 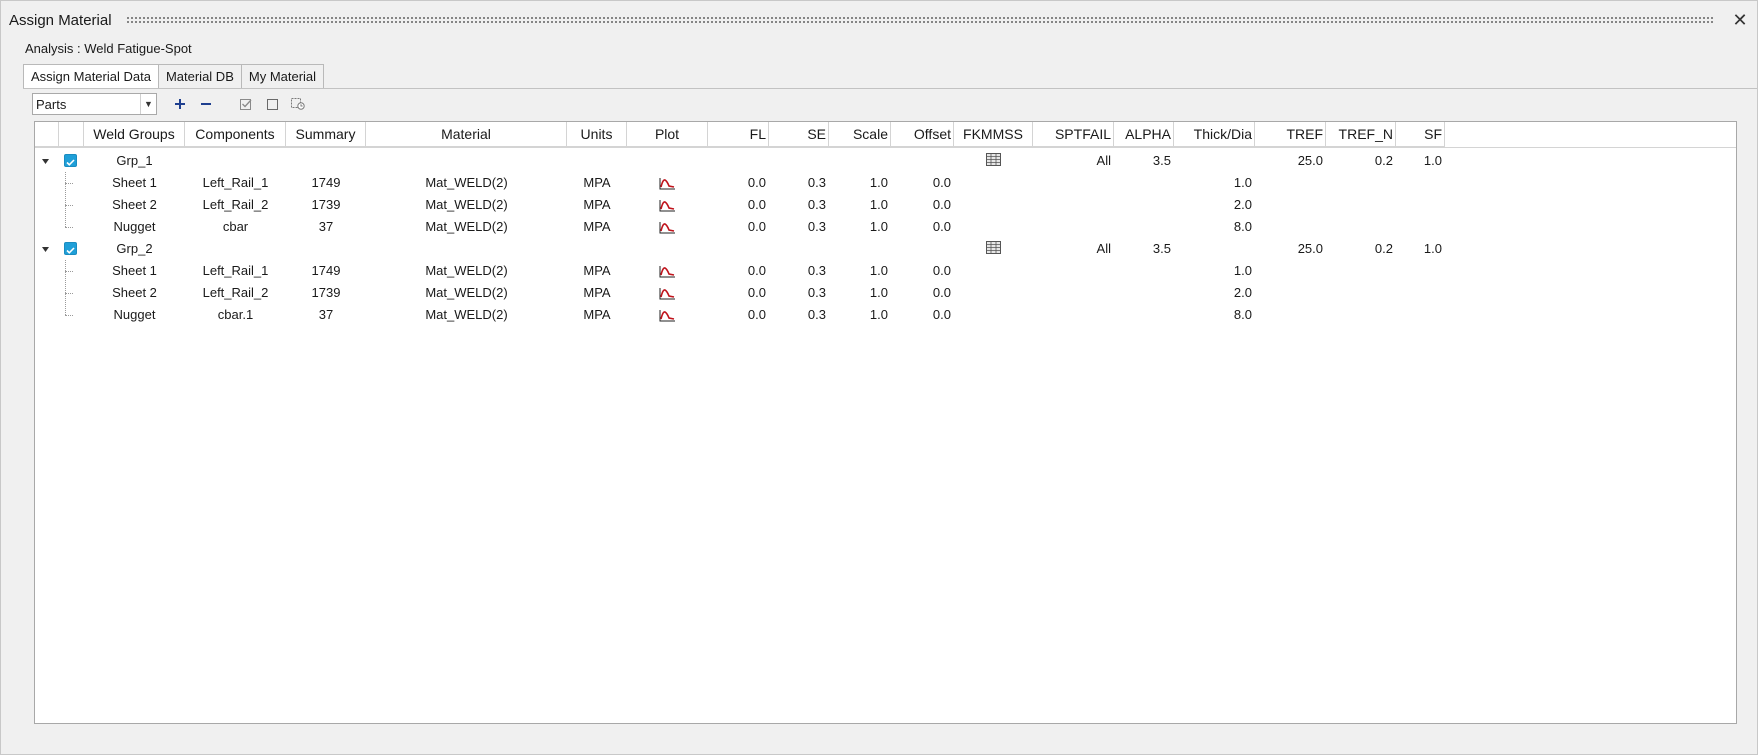 I want to click on header-offset: Offset, so click(x=922, y=134).